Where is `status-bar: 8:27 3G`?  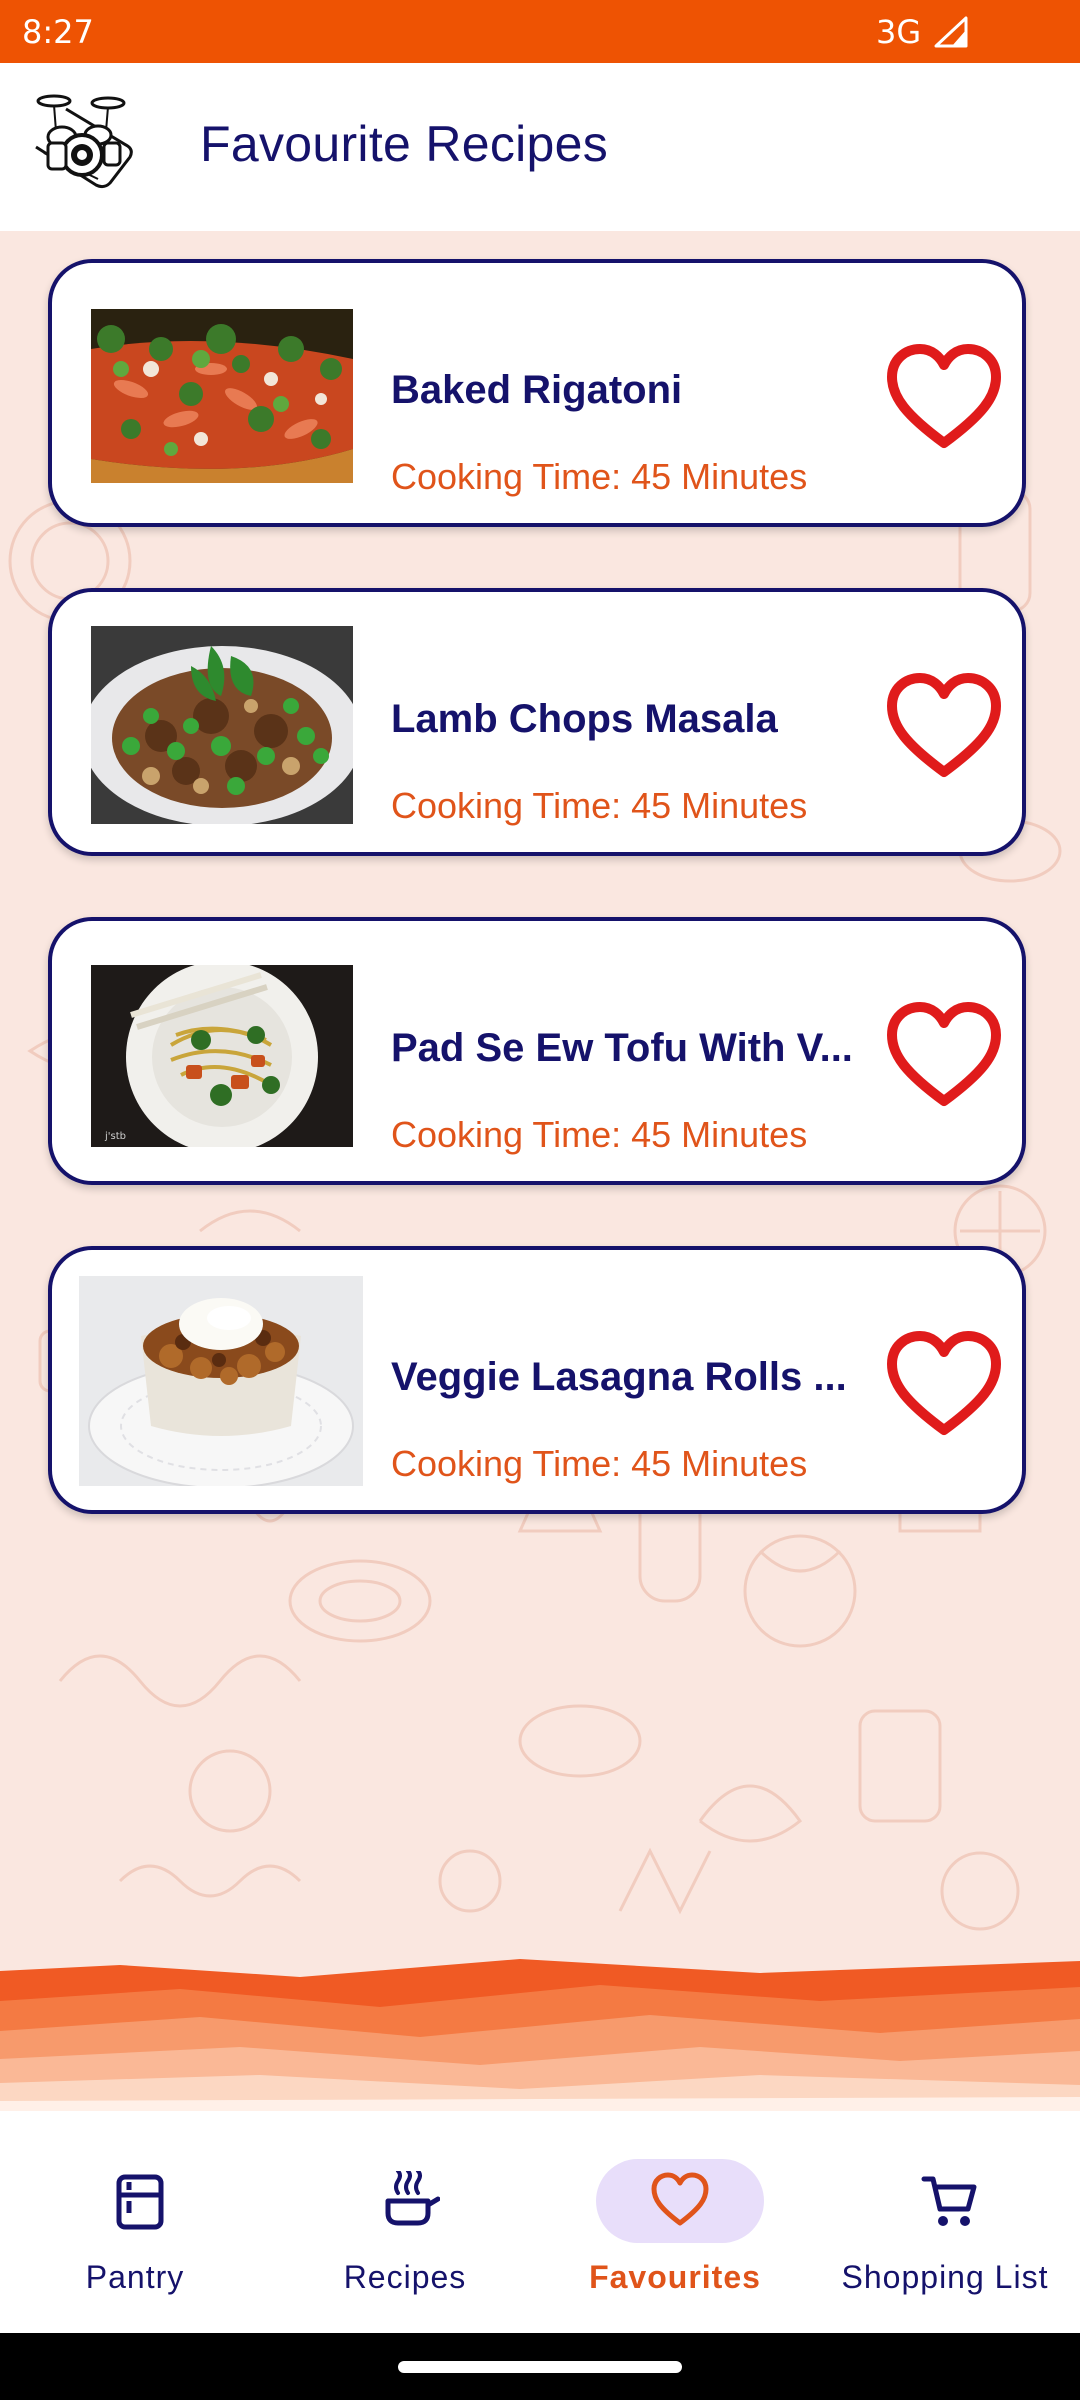
status-bar: 8:27 3G is located at coordinates (540, 31).